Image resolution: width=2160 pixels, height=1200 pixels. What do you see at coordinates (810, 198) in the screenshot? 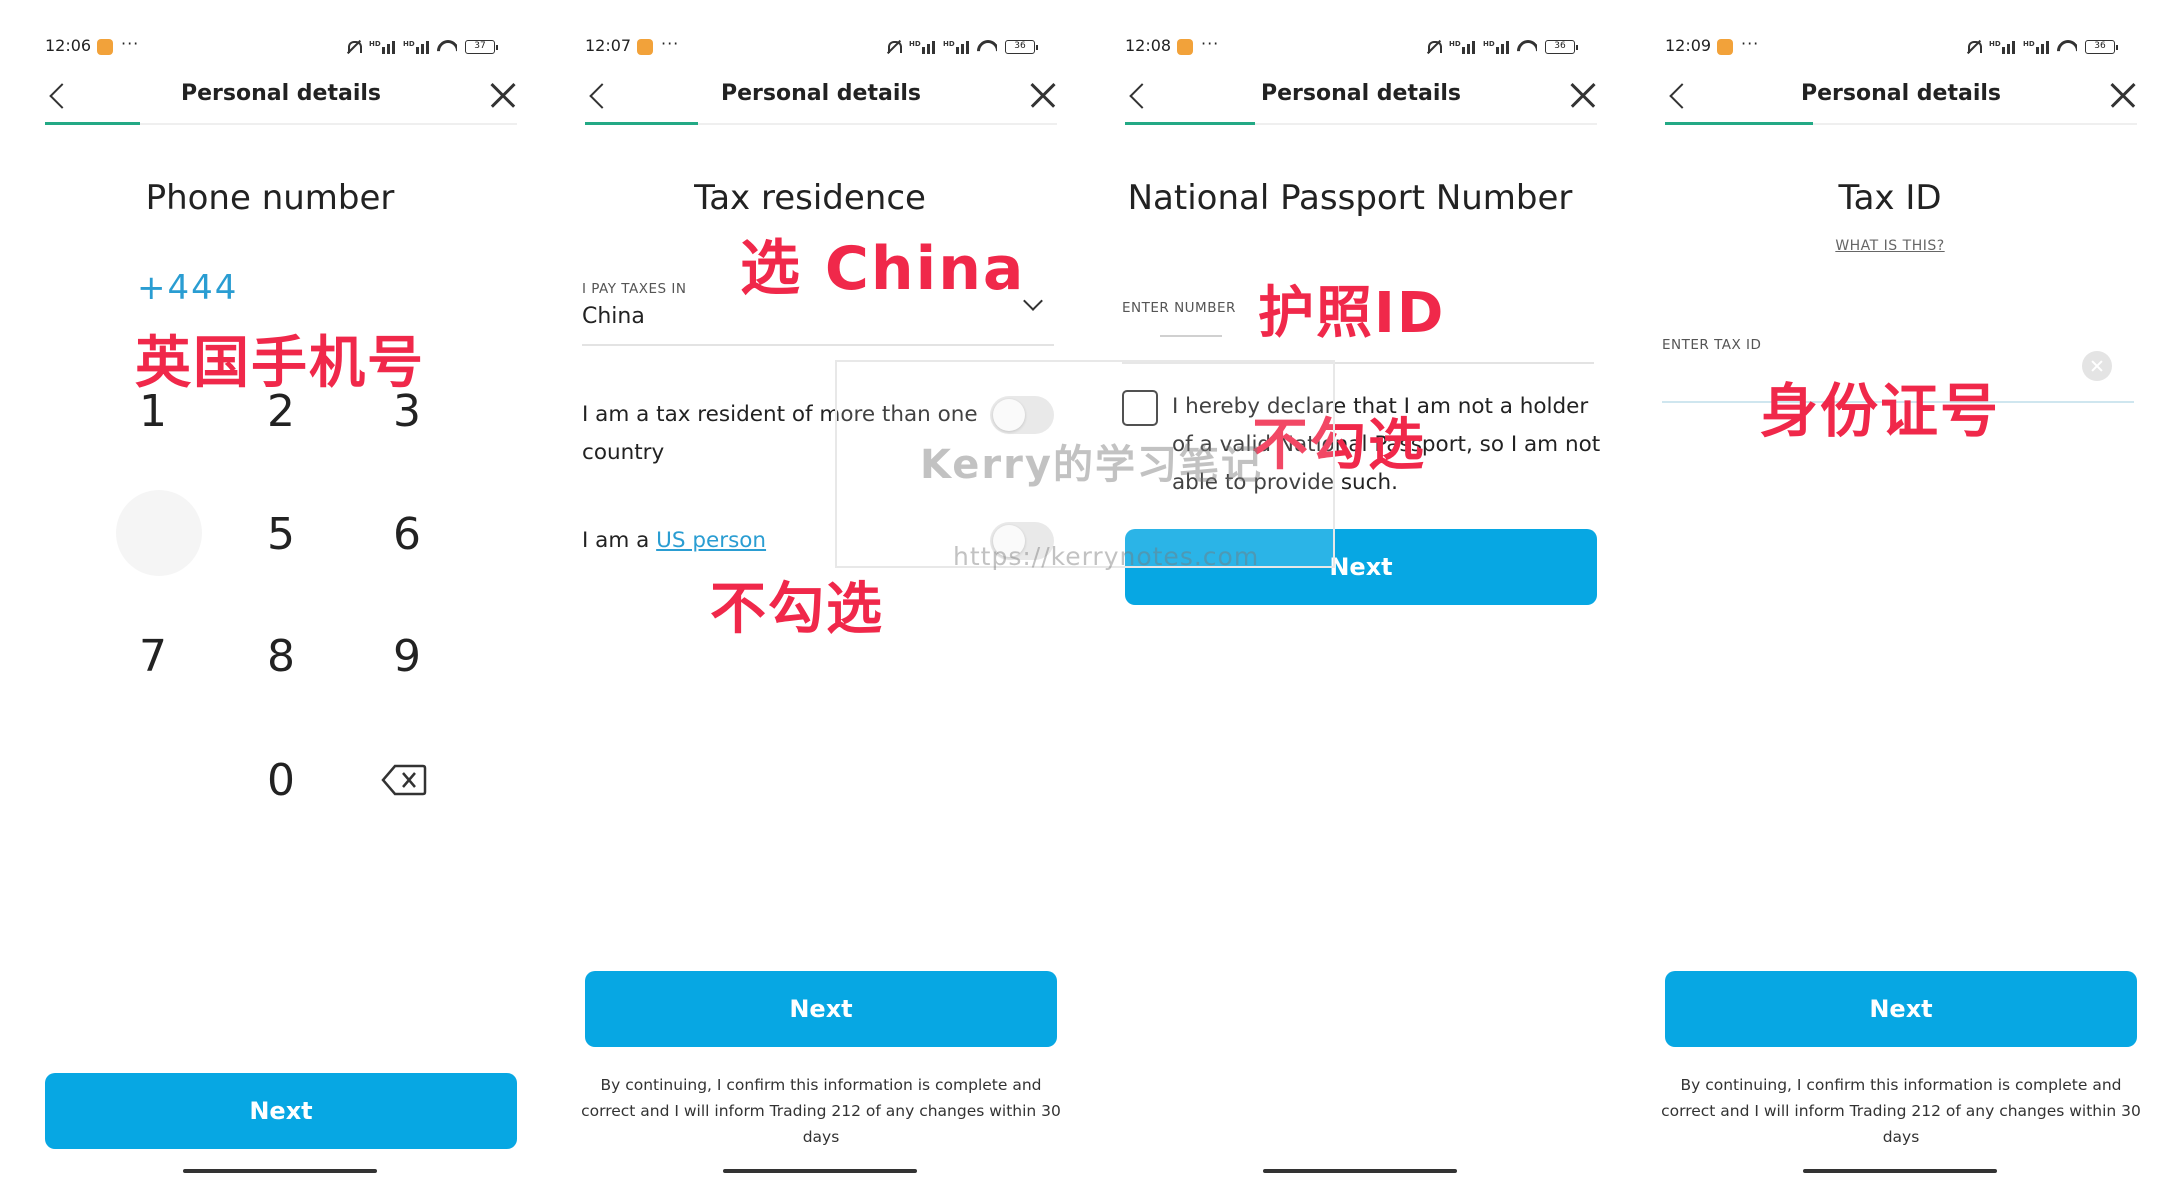
I see `page-title: Tax residence` at bounding box center [810, 198].